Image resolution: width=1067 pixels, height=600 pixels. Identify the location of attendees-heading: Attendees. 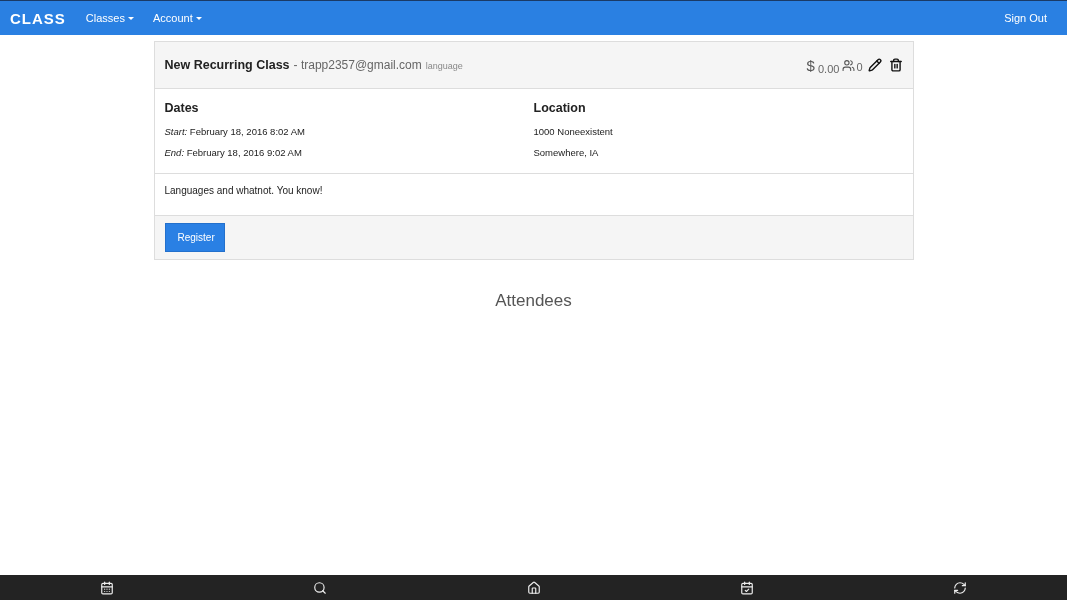
(533, 301).